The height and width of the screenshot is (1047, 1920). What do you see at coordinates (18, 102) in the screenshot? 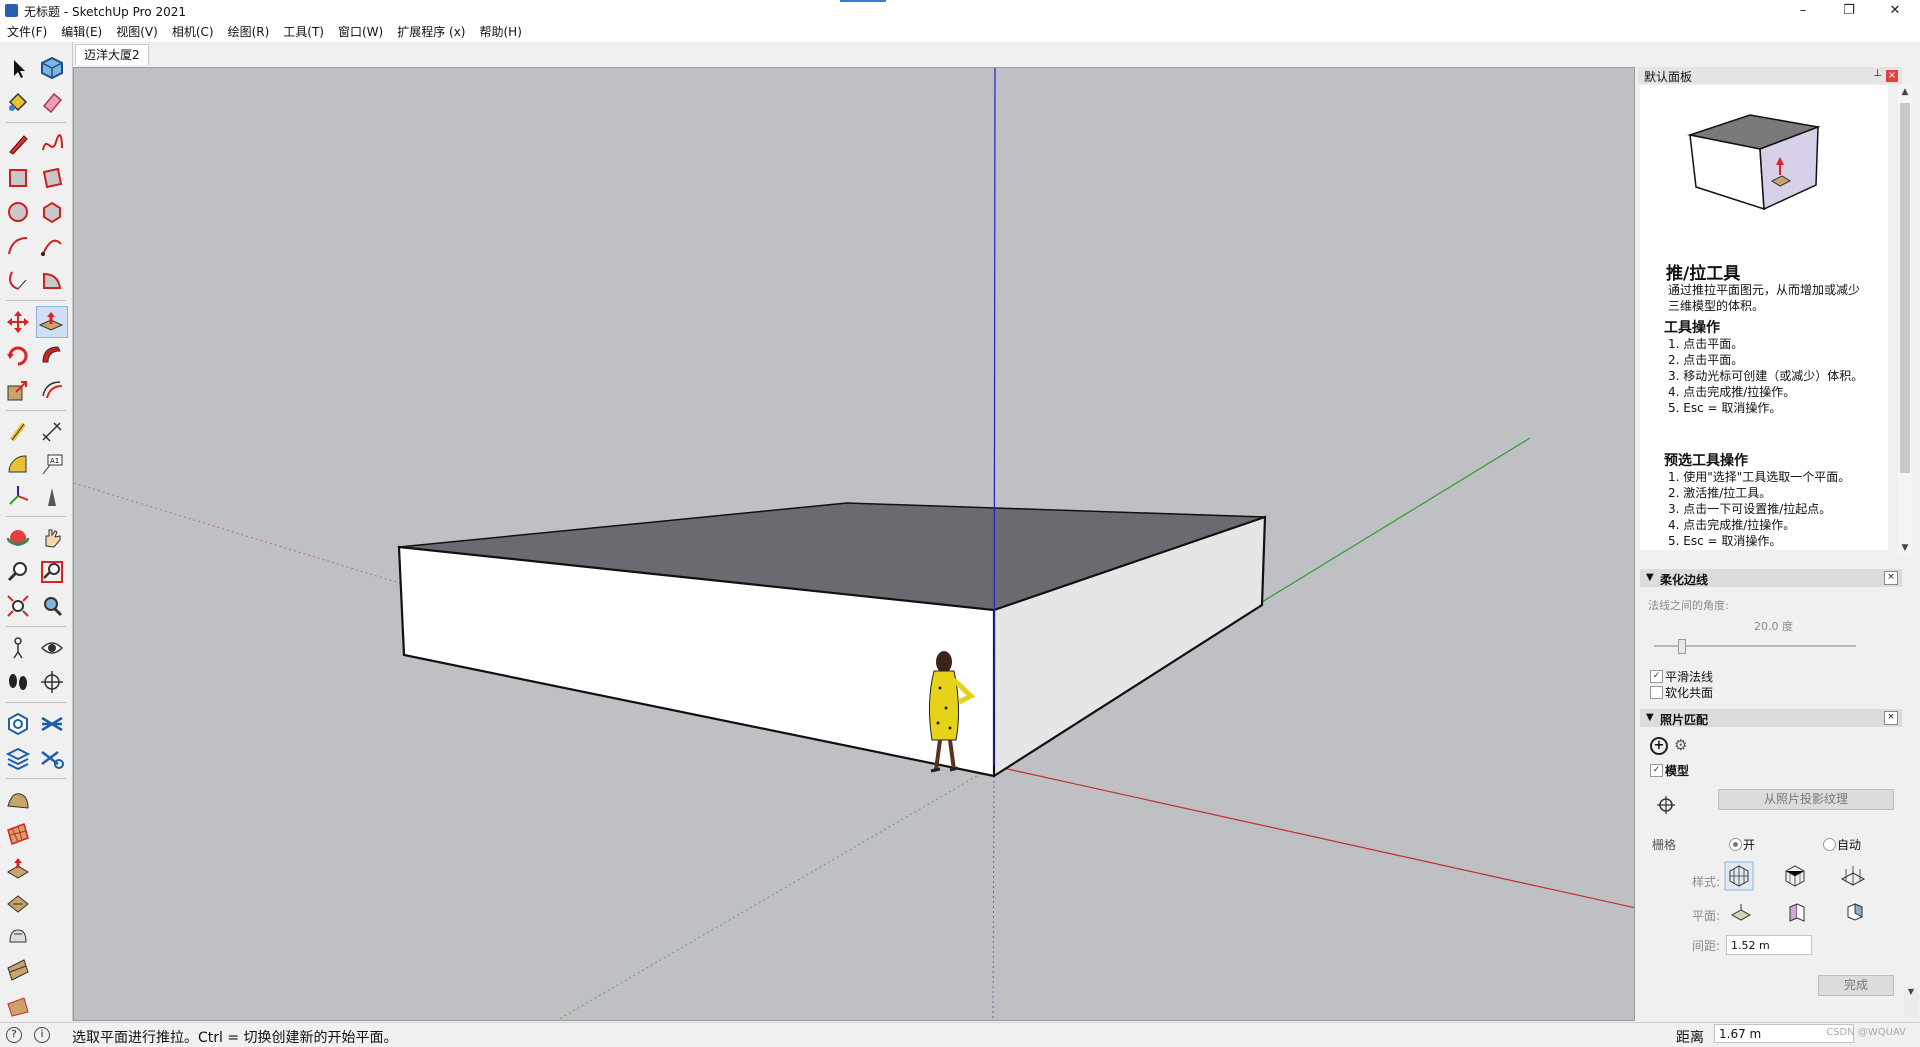
I see `paint-bucket-icon` at bounding box center [18, 102].